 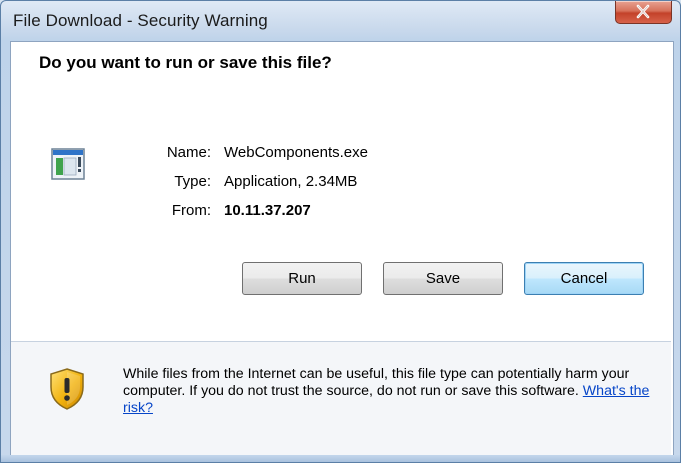 What do you see at coordinates (291, 181) in the screenshot?
I see `file-type-value: Application, 2.34MB` at bounding box center [291, 181].